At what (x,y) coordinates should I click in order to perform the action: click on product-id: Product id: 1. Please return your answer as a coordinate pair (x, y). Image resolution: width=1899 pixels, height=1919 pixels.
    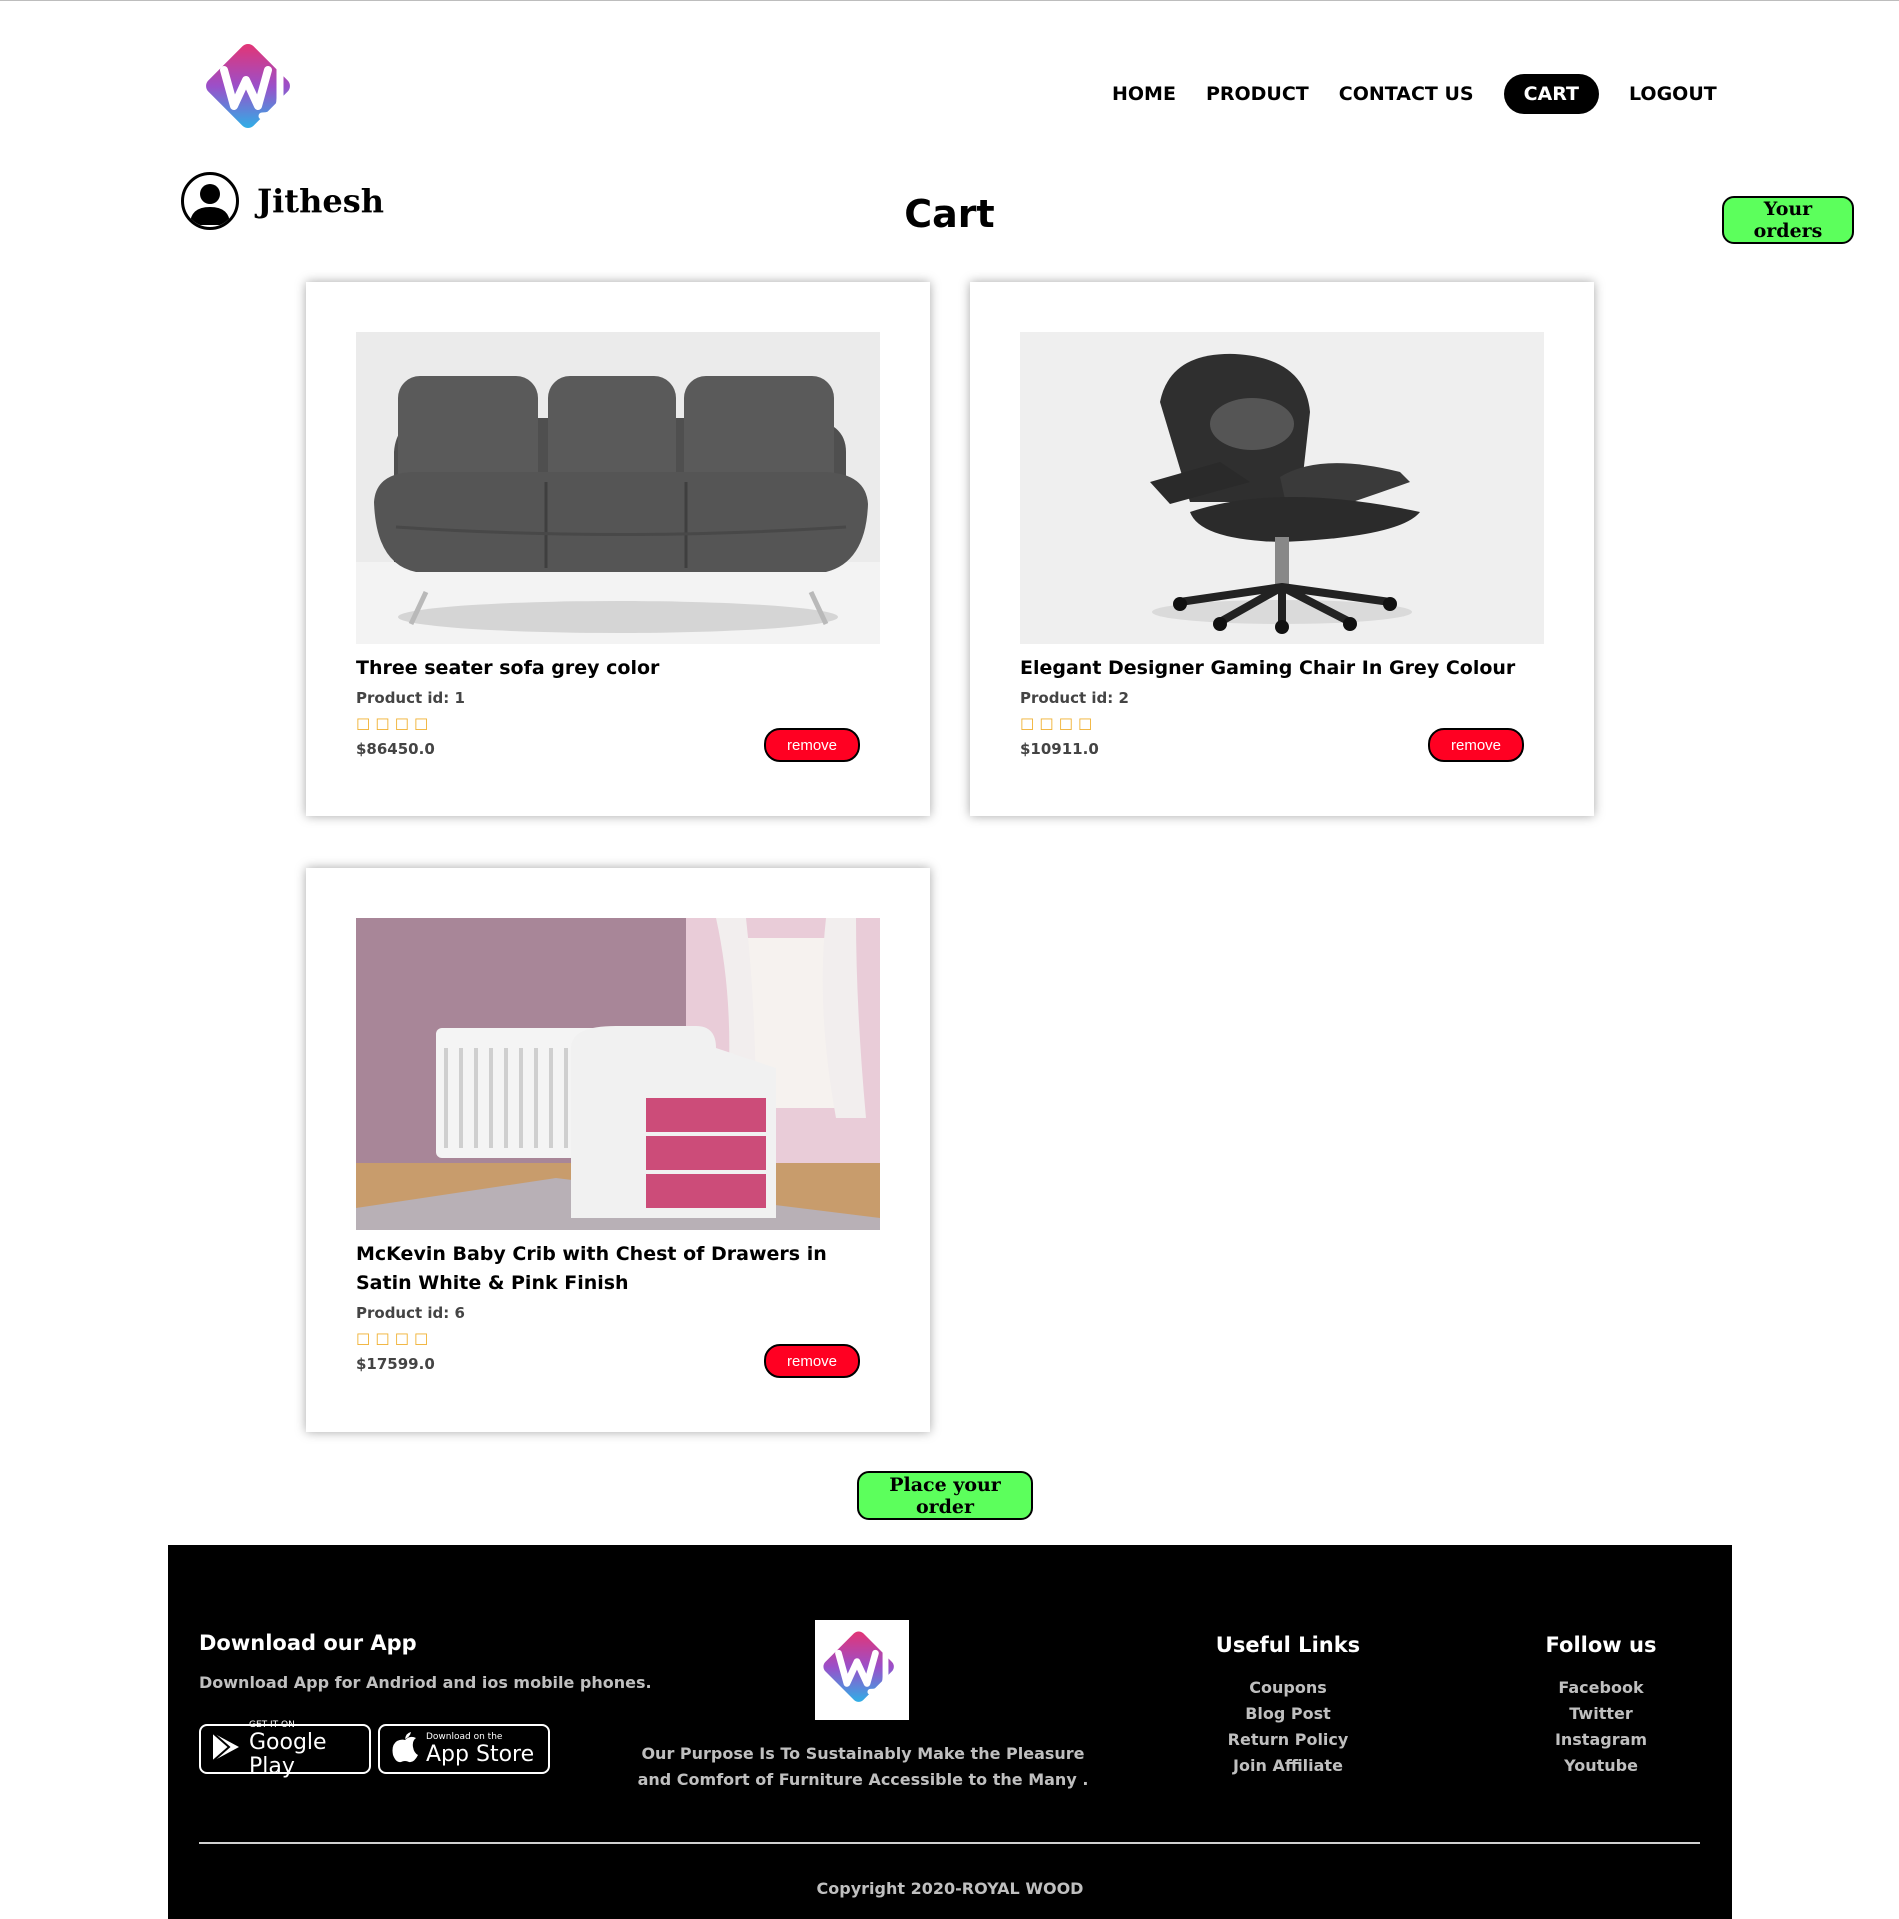
    Looking at the image, I should click on (410, 698).